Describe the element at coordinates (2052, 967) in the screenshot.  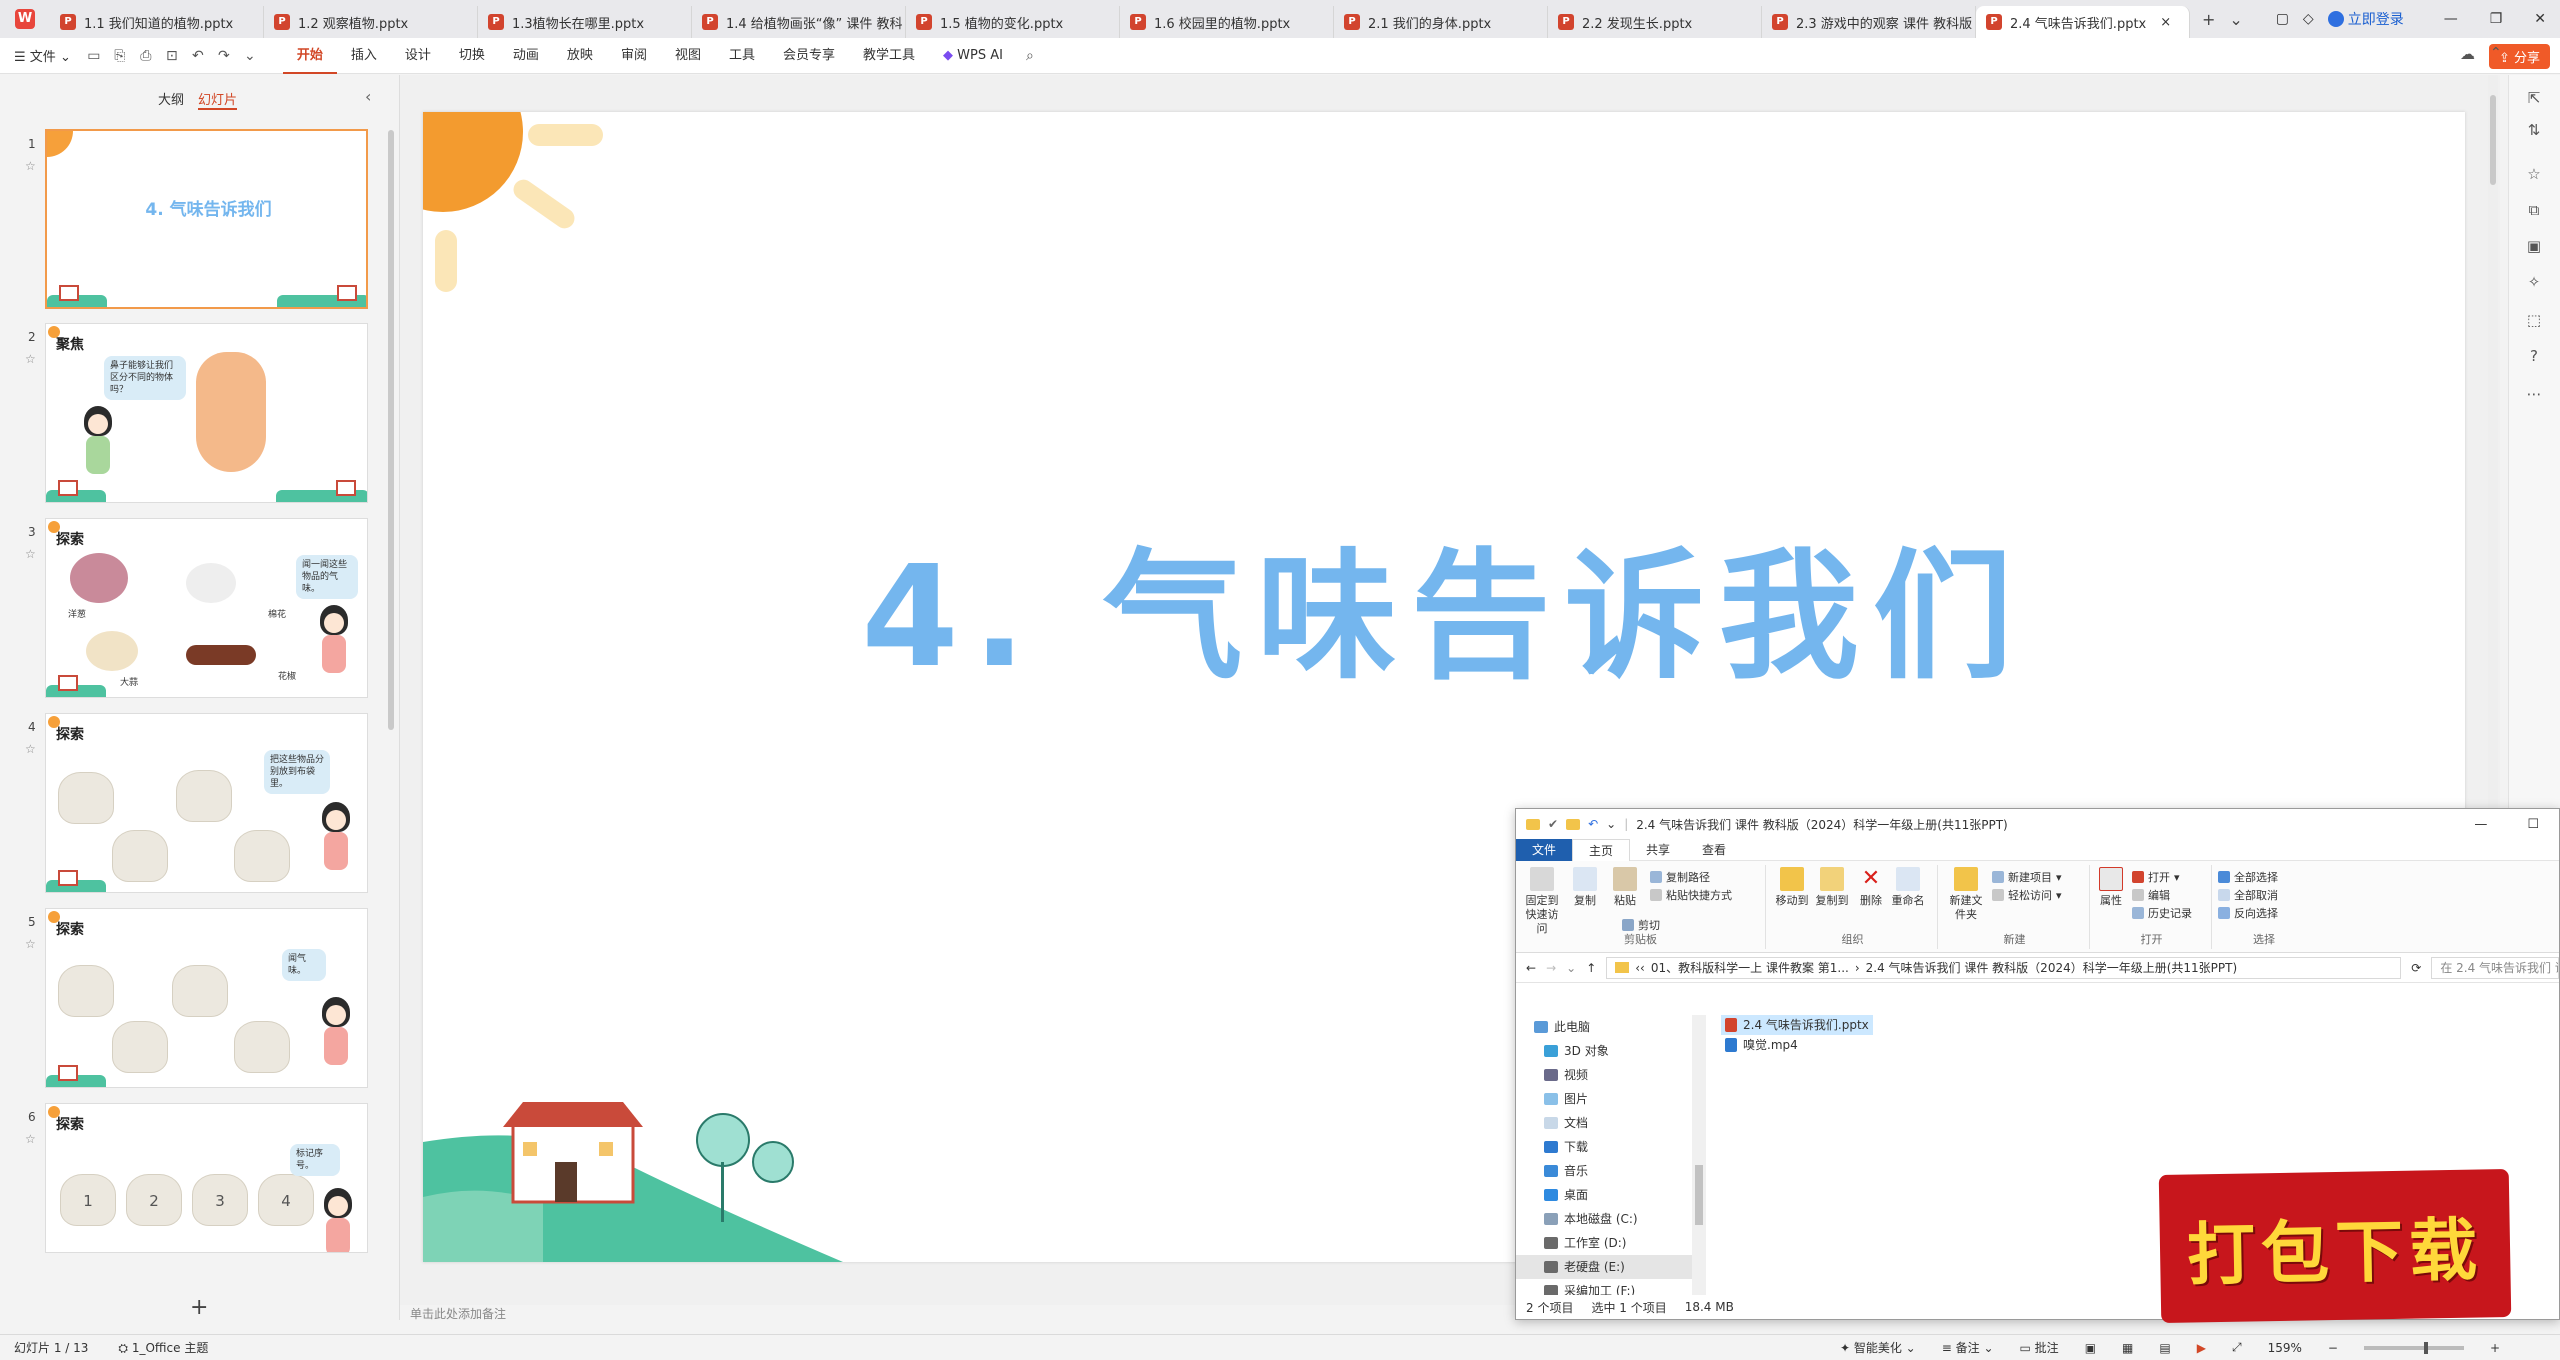
I see `path-segment: 2.4 气味告诉我们 课件 教科版（2024）科学一年级上册(共11张PPT)` at that location.